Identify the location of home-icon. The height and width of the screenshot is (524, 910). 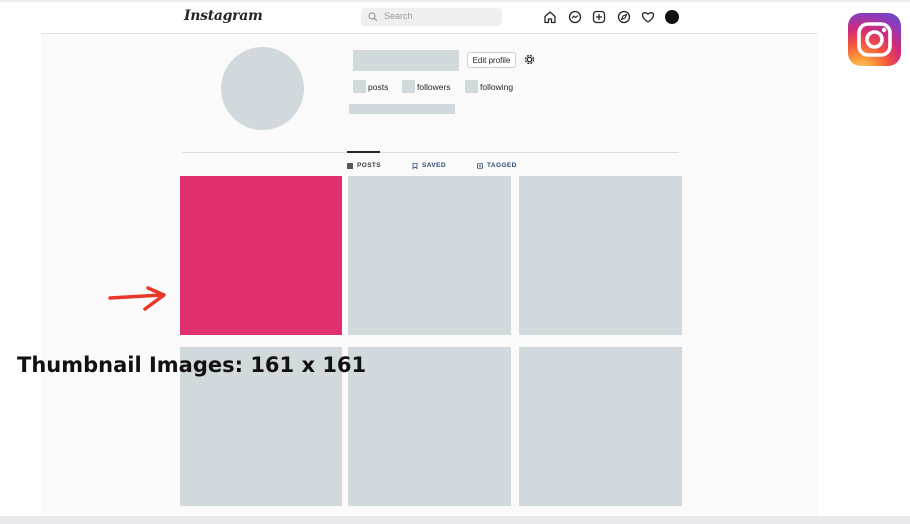
(550, 17).